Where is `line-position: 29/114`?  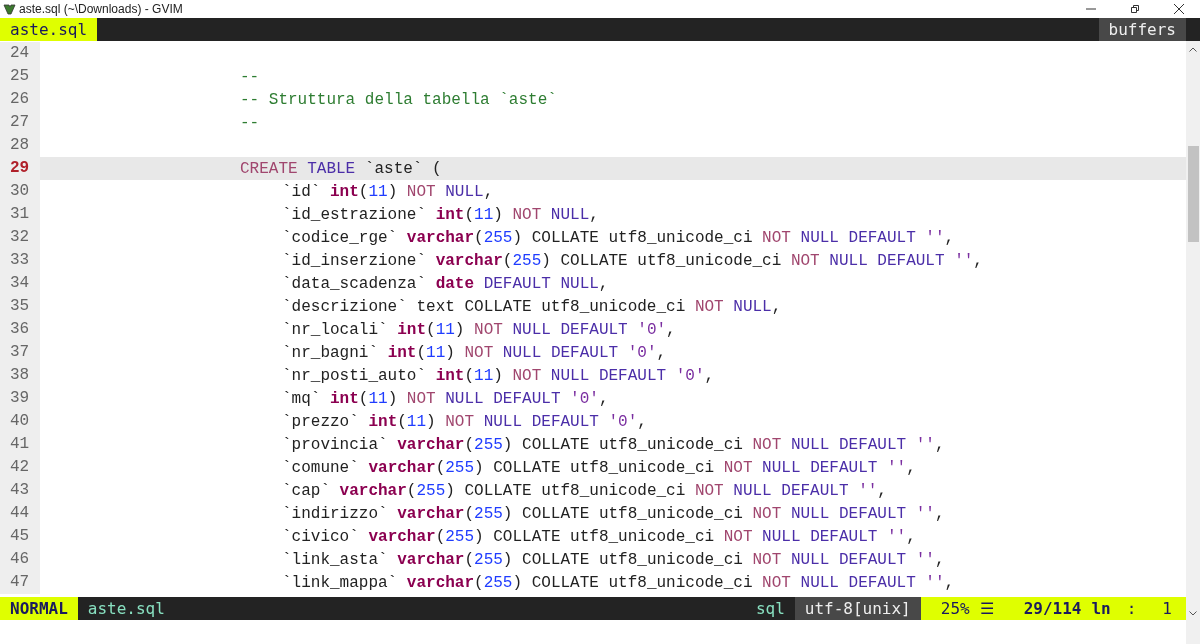 line-position: 29/114 is located at coordinates (1052, 609).